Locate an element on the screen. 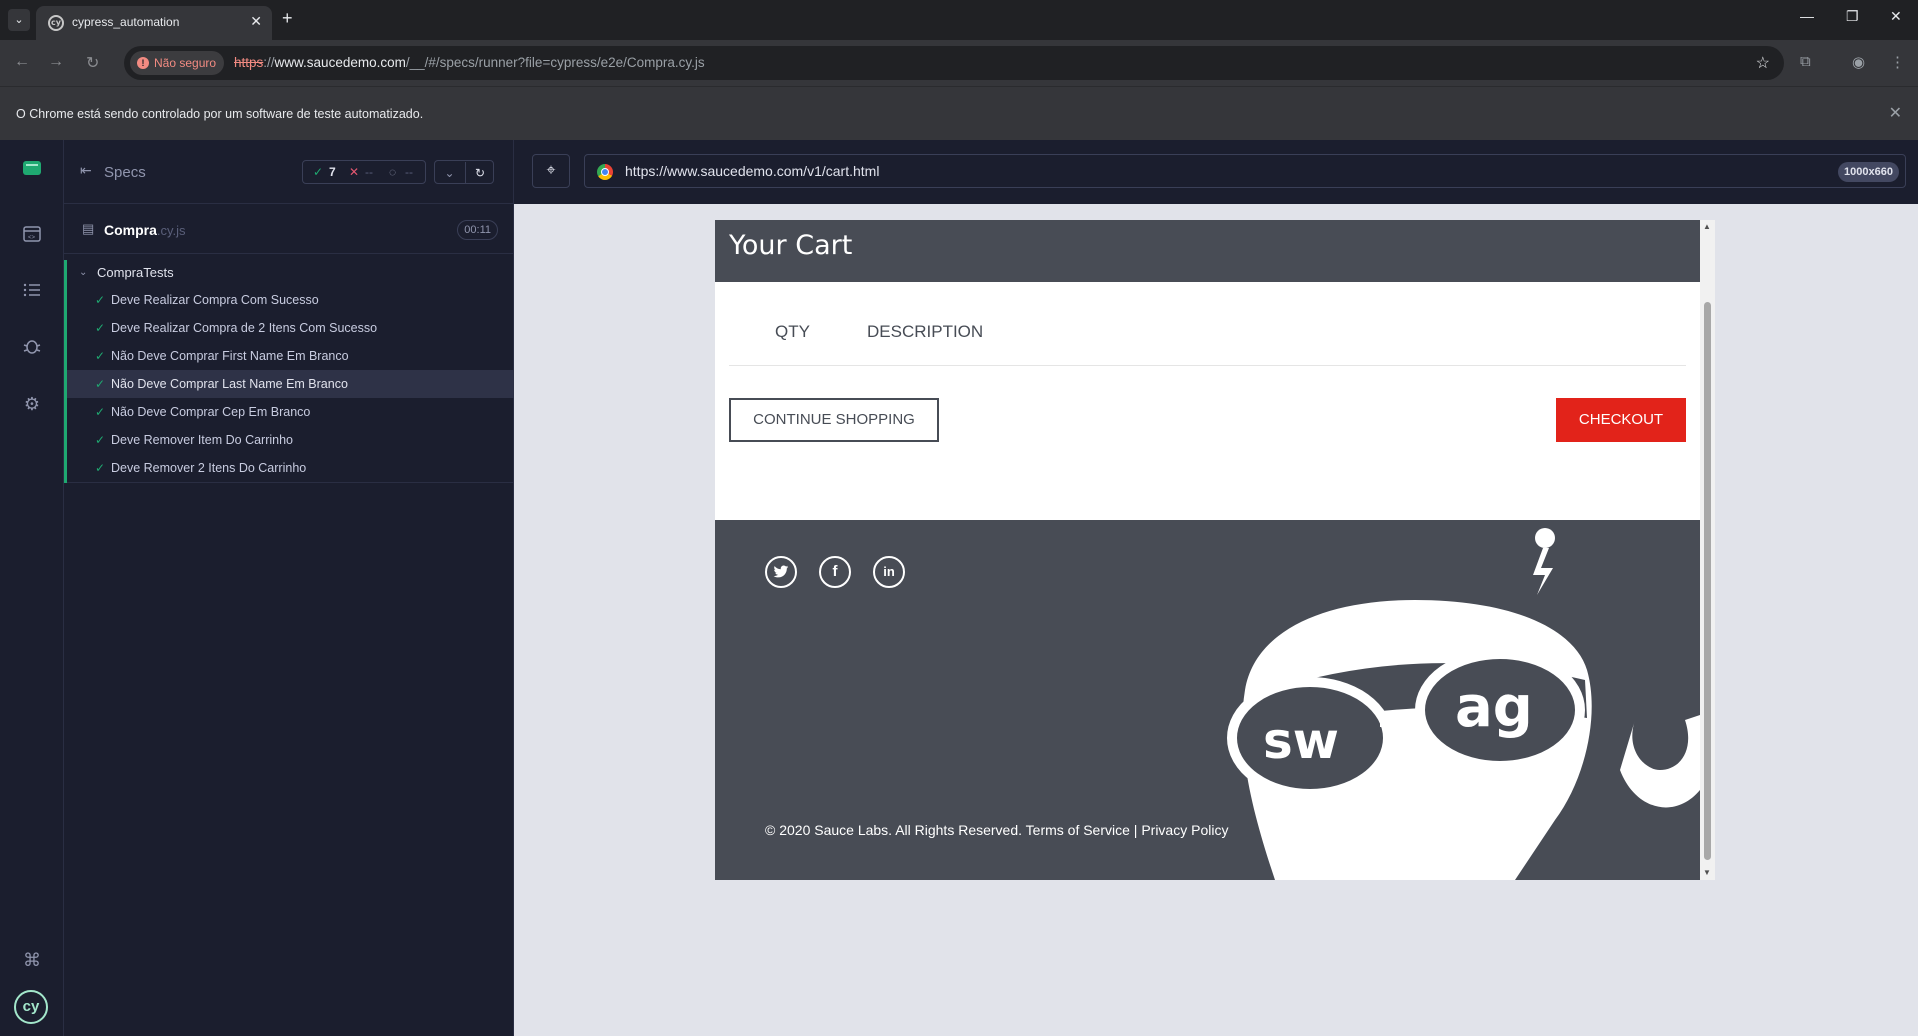  robot-text-left: sw is located at coordinates (1301, 741).